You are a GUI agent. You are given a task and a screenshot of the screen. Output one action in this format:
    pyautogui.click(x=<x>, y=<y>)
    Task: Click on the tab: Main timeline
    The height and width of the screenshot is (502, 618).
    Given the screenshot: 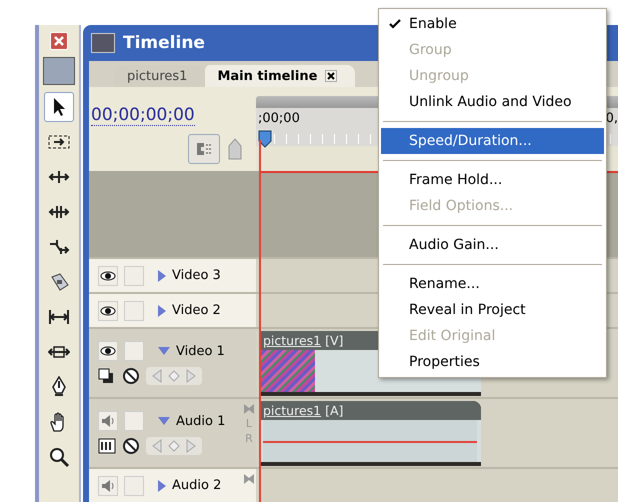 What is the action you would take?
    pyautogui.click(x=280, y=76)
    